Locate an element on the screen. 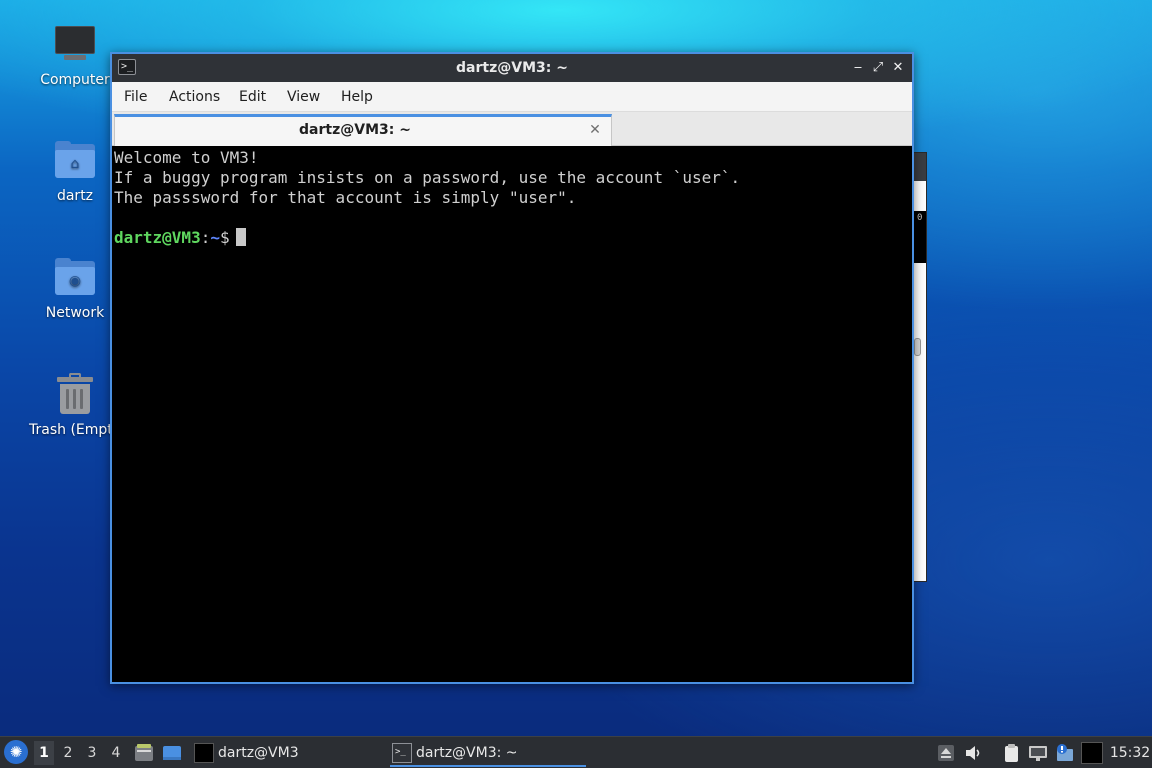  workspace-2: 2 is located at coordinates (68, 753).